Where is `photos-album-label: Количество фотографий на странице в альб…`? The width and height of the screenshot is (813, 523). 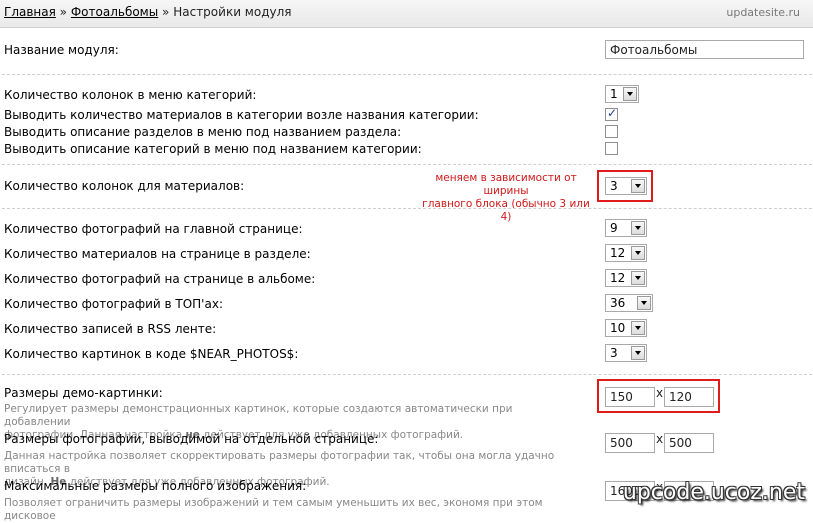 photos-album-label: Количество фотографий на странице в альб… is located at coordinates (160, 279).